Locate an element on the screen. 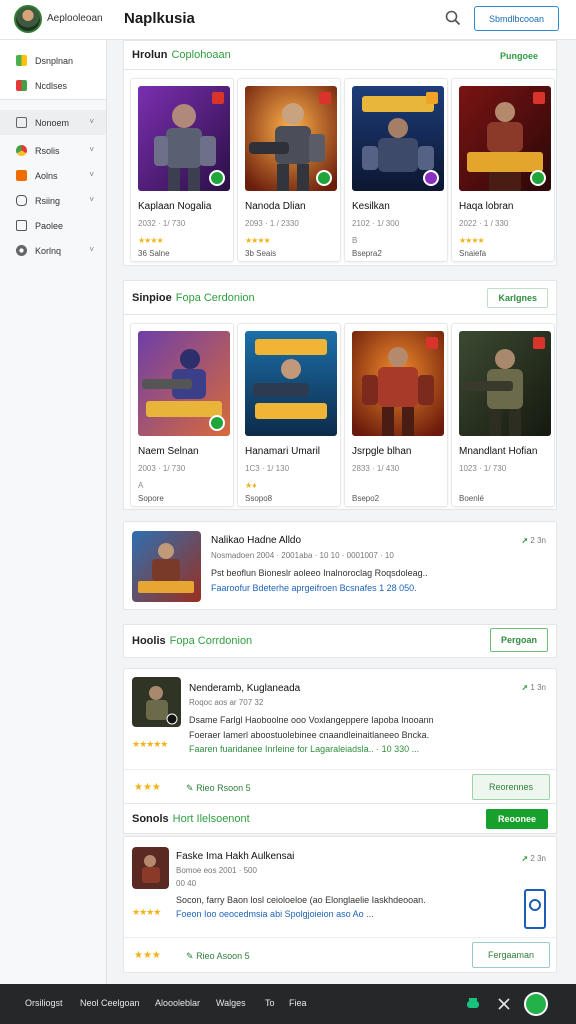 Image resolution: width=576 pixels, height=1024 pixels. featured-game-title: Nenderamb, Kuglaneada is located at coordinates (245, 688).